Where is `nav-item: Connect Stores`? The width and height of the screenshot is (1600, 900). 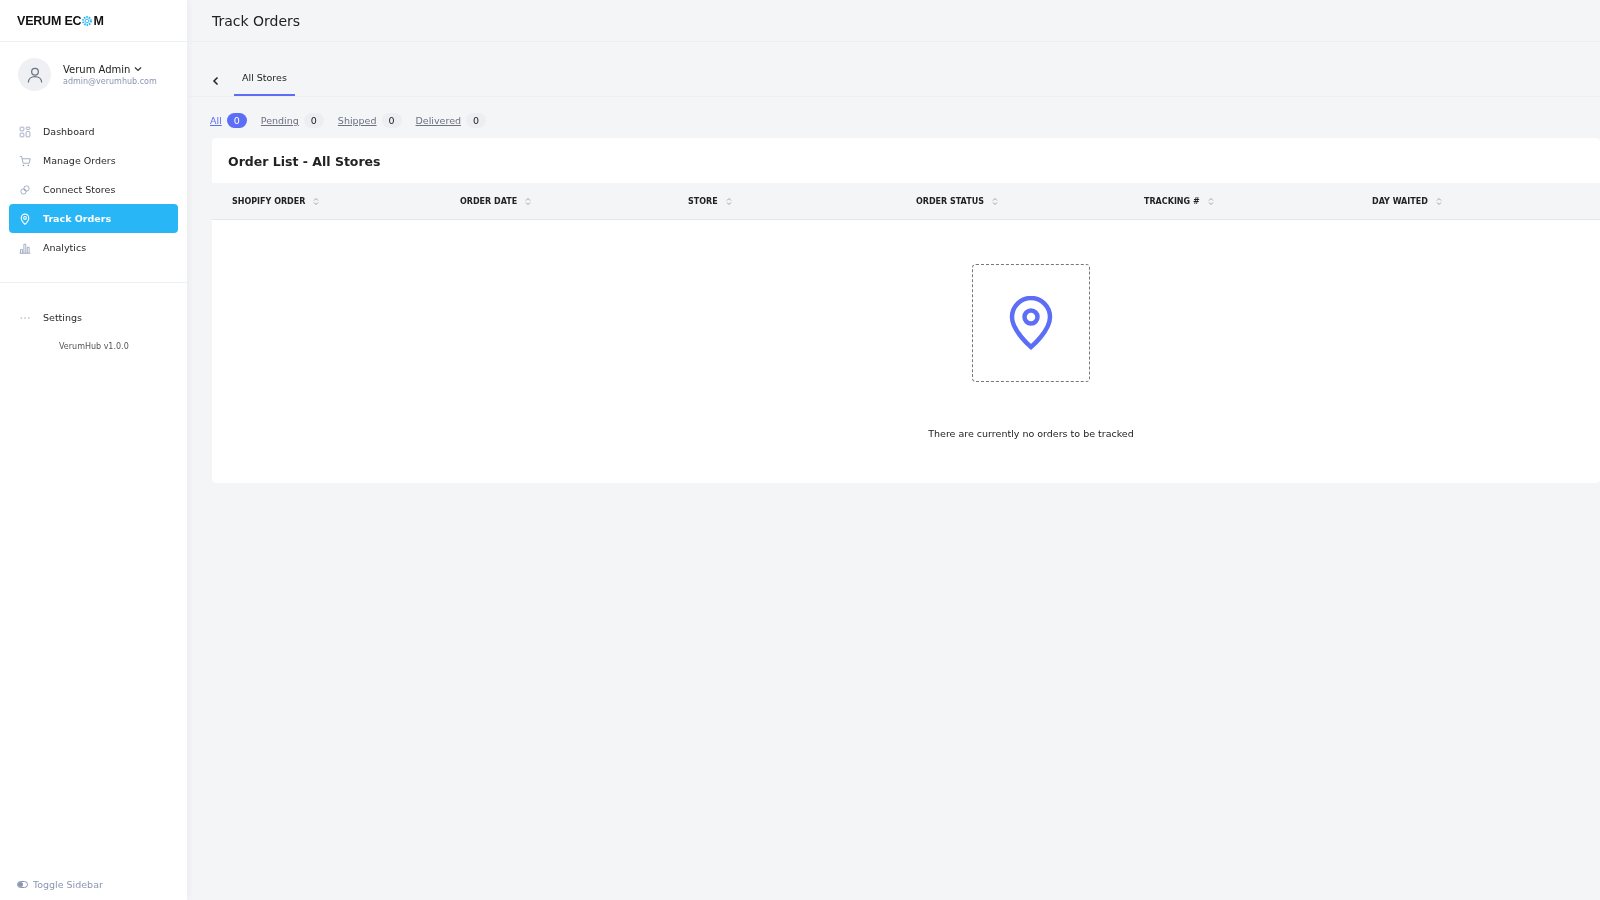
nav-item: Connect Stores is located at coordinates (93, 189).